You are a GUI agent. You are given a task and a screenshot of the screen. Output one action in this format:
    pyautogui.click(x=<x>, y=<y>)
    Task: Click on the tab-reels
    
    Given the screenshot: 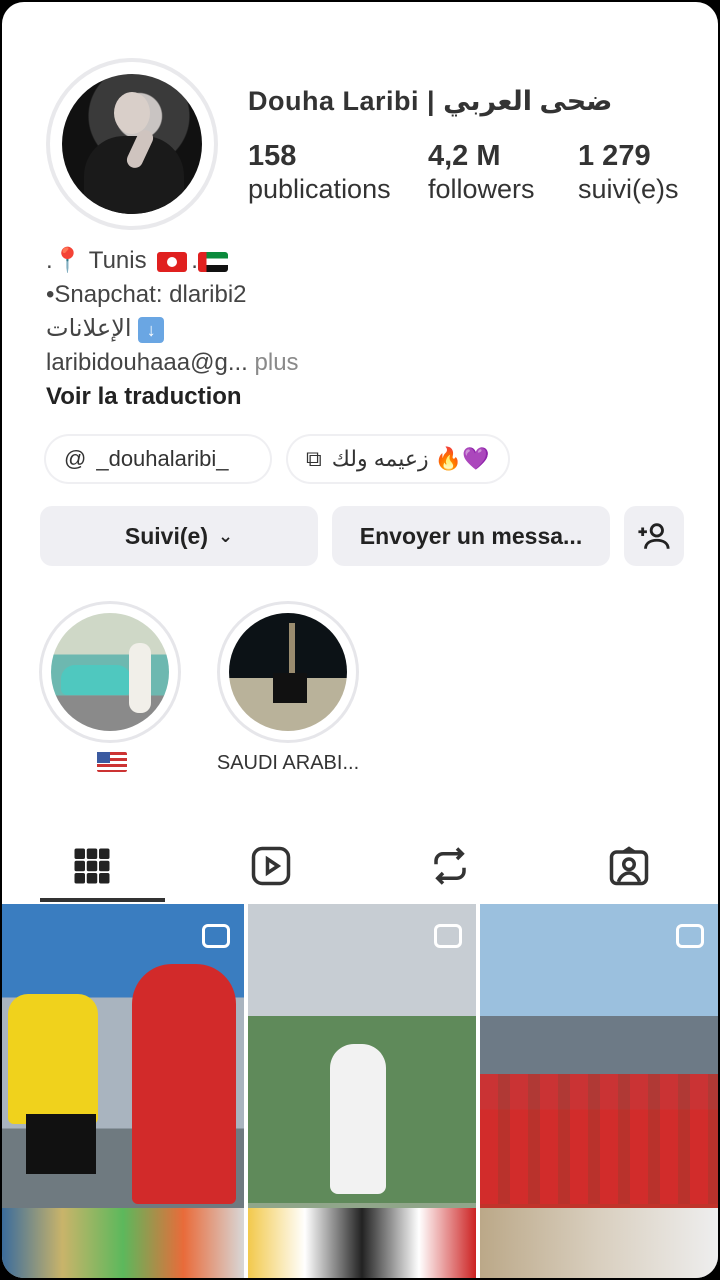 What is the action you would take?
    pyautogui.click(x=270, y=866)
    